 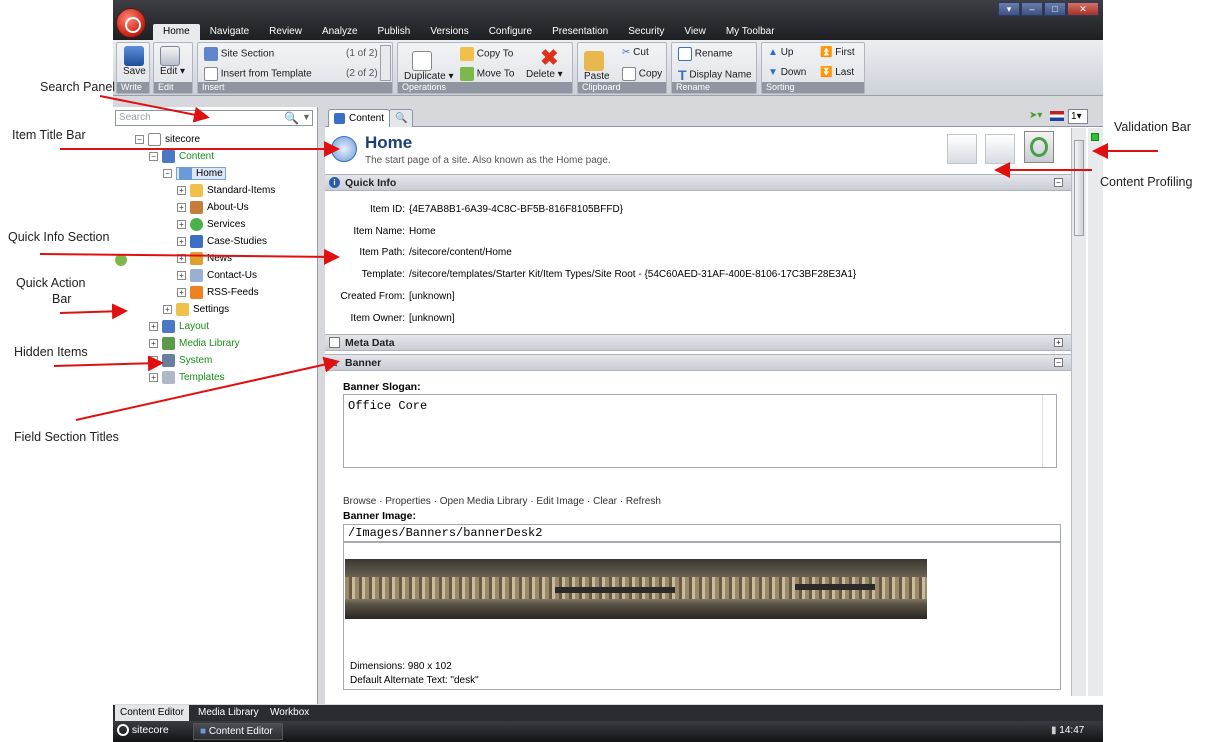 What do you see at coordinates (207, 388) in the screenshot?
I see `arrow-field-section-titles` at bounding box center [207, 388].